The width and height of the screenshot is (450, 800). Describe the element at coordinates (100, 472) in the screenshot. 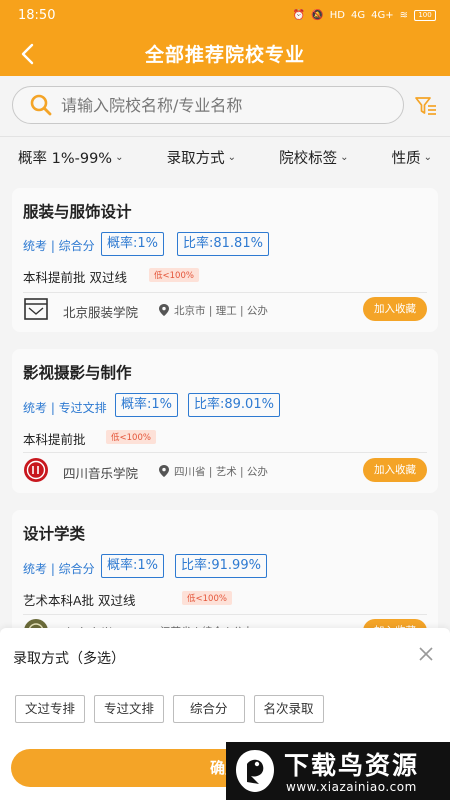

I see `school-name: 四川音乐学院` at that location.